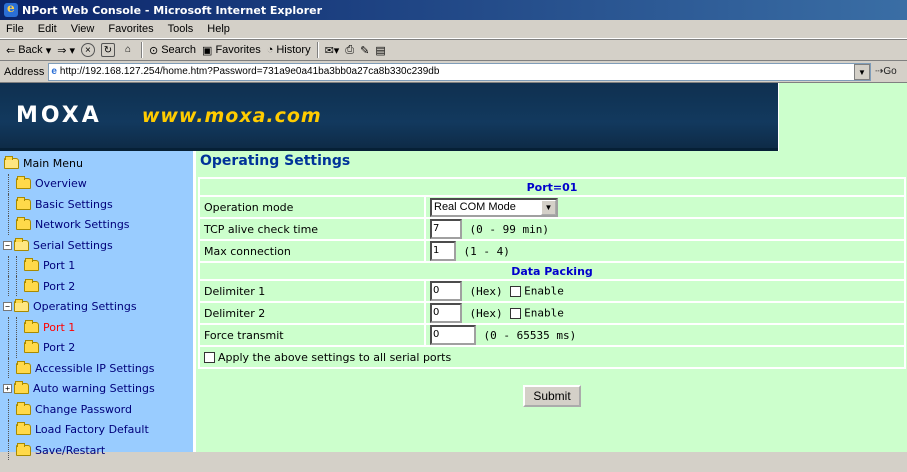 Image resolution: width=907 pixels, height=472 pixels. I want to click on sidebar-item-serial-port-1: Port 1, so click(96, 266).